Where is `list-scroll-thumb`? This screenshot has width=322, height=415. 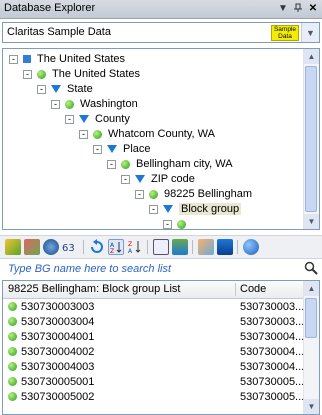
list-scroll-thumb is located at coordinates (311, 318).